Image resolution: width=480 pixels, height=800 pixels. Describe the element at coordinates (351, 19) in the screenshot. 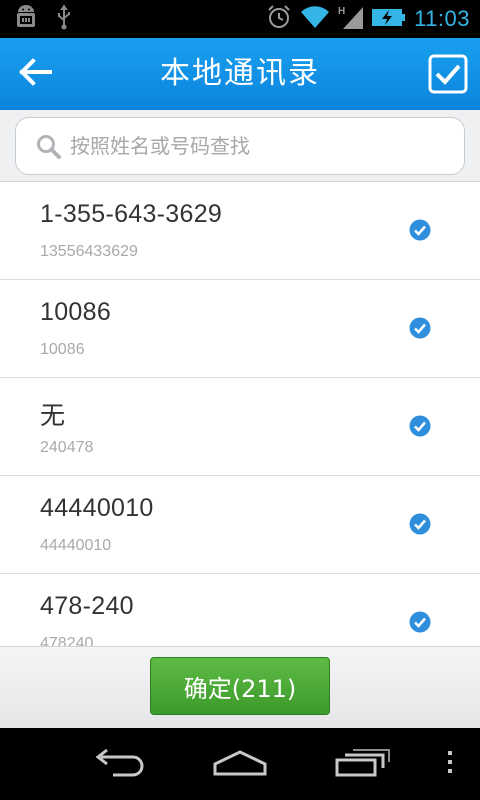

I see `signal-icon: H` at that location.